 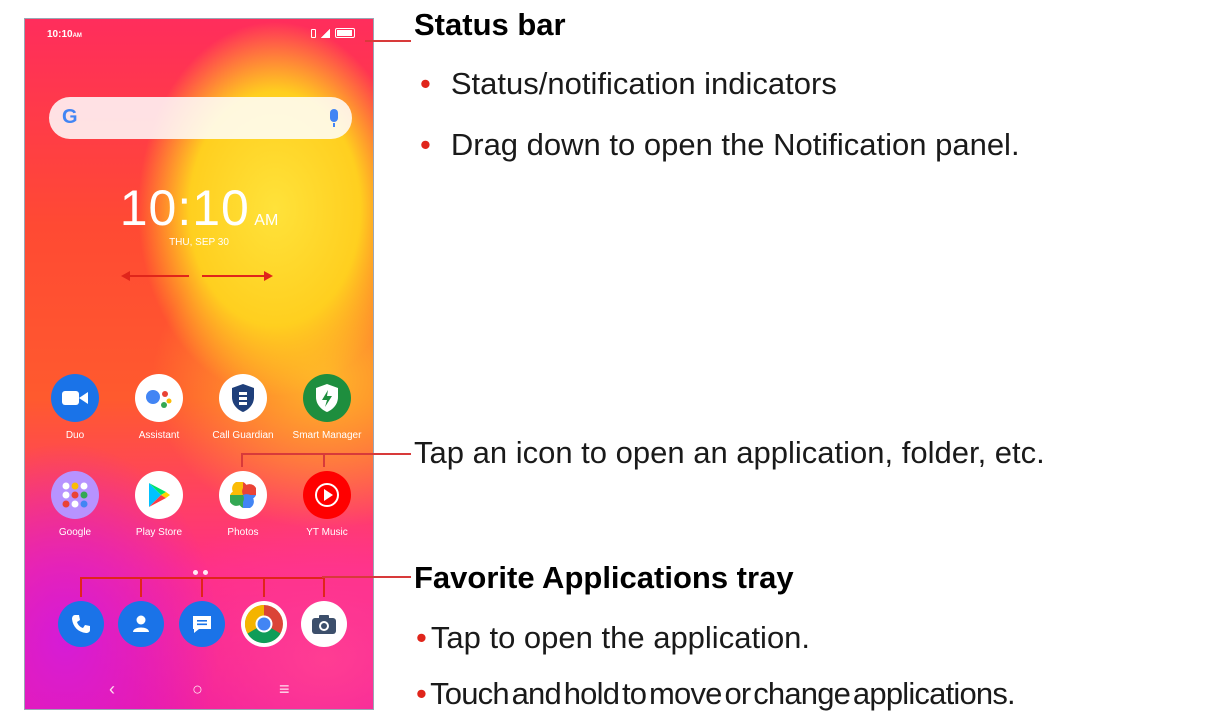 I want to click on google-search-bar: G, so click(x=200, y=118).